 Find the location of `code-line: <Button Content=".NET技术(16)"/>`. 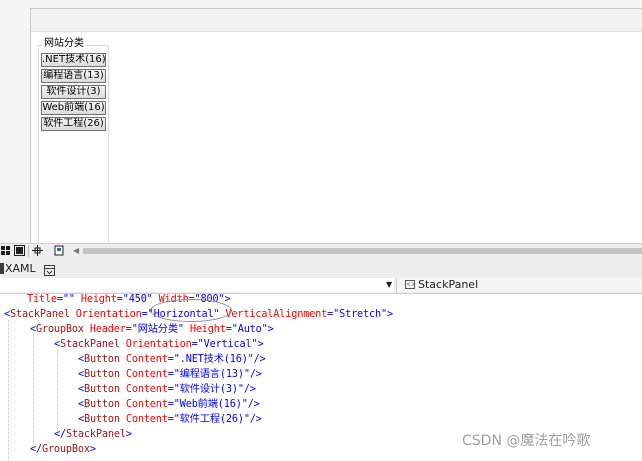

code-line: <Button Content=".NET技术(16)"/> is located at coordinates (172, 359).